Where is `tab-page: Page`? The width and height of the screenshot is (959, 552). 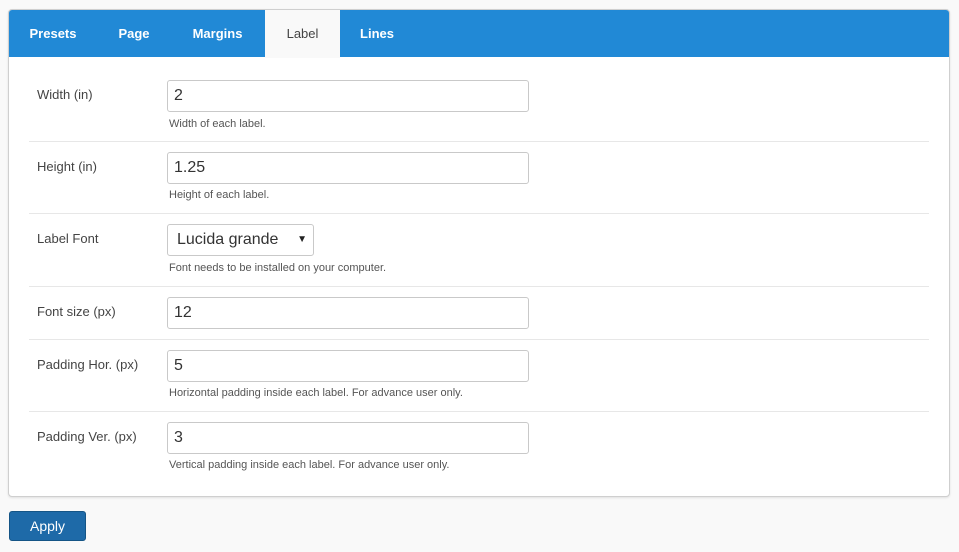
tab-page: Page is located at coordinates (134, 33).